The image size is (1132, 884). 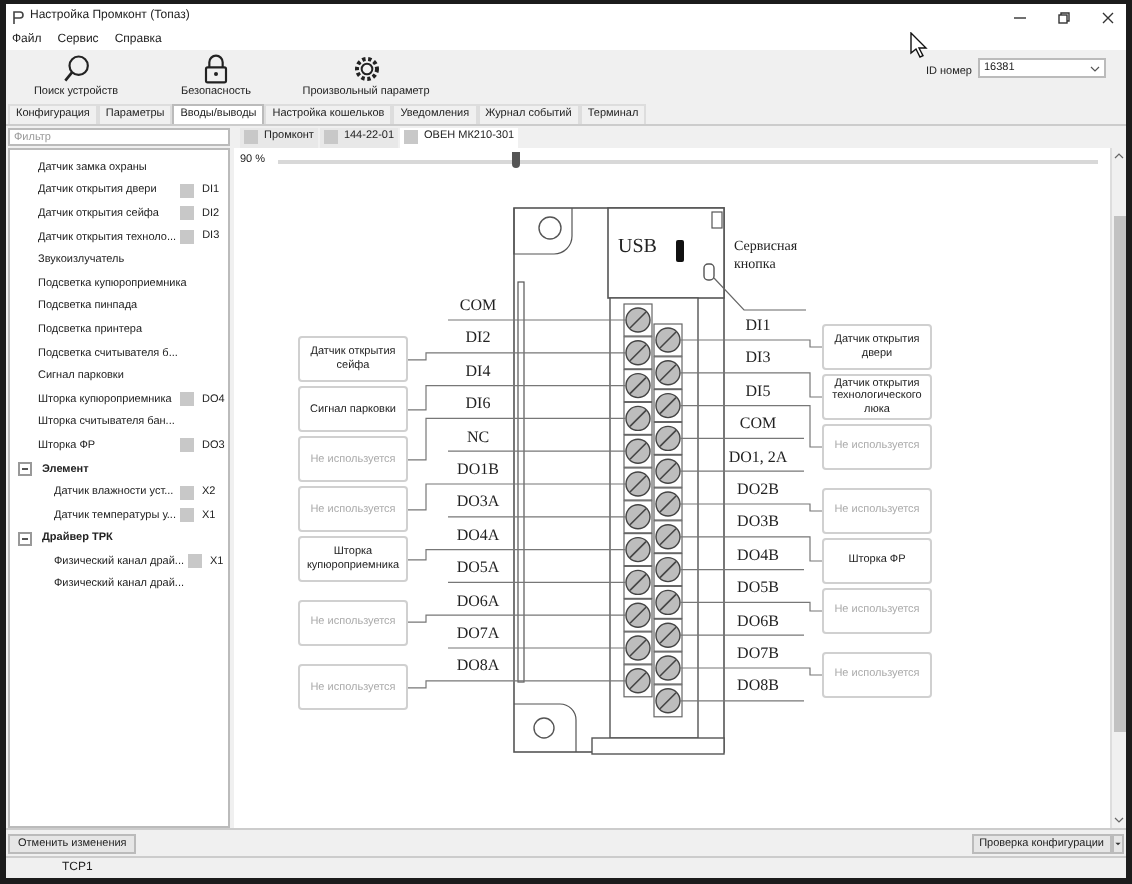 I want to click on terminal-label: DO3A, so click(x=478, y=502).